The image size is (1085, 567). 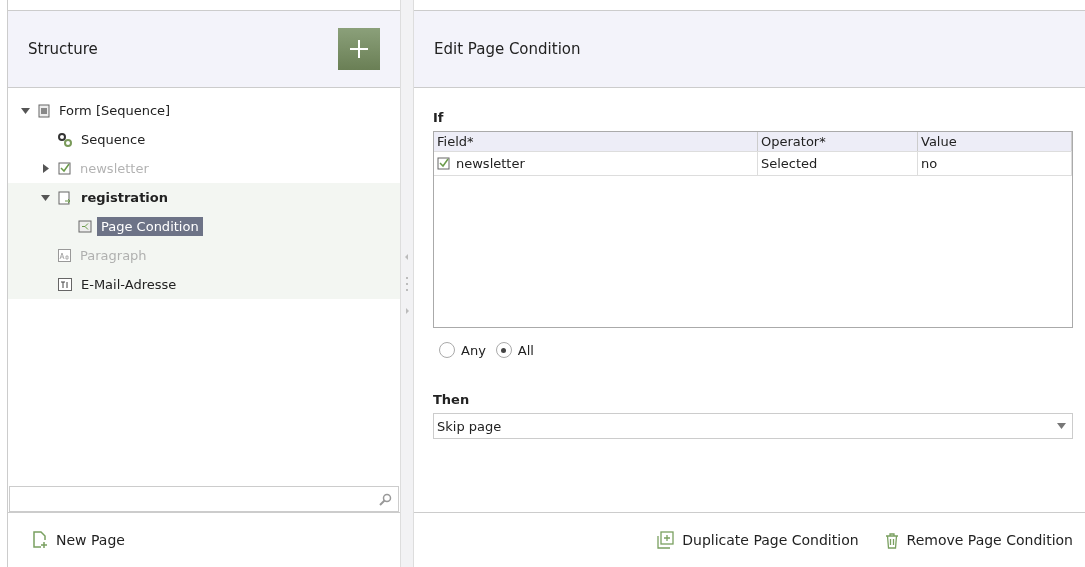 What do you see at coordinates (129, 284) in the screenshot?
I see `tree-item: E-Mail-Adresse` at bounding box center [129, 284].